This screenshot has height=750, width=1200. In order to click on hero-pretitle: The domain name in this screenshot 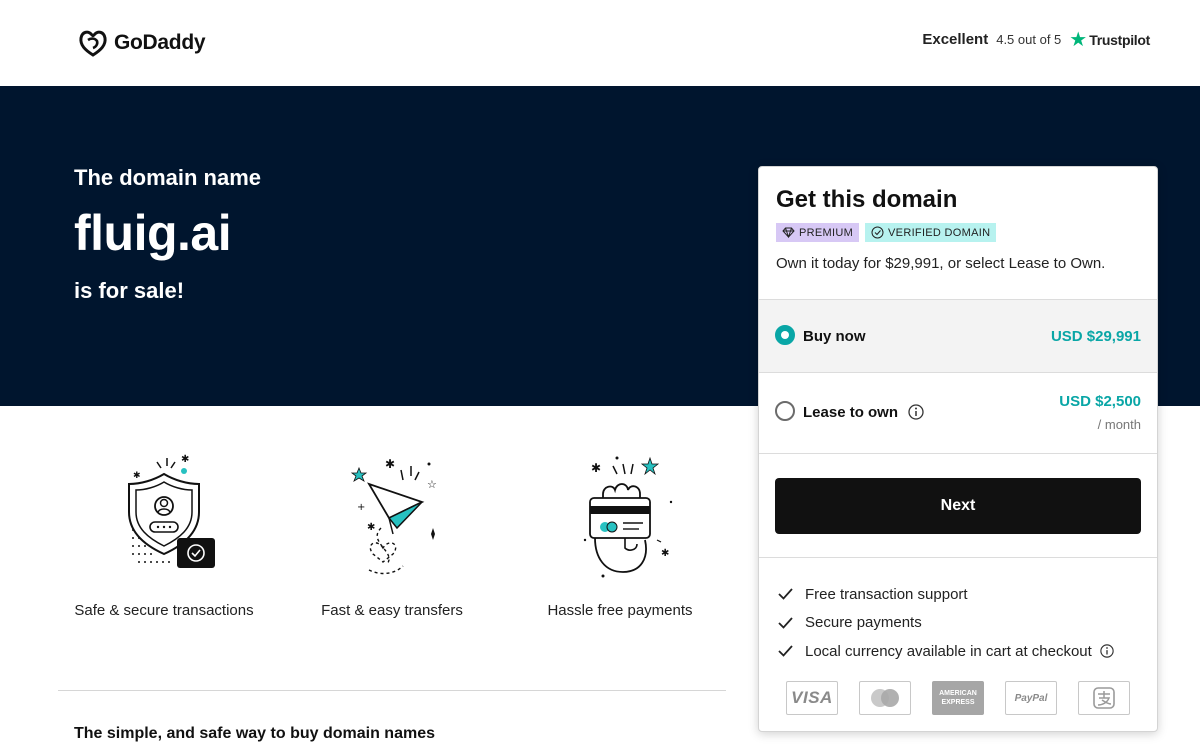, I will do `click(168, 177)`.